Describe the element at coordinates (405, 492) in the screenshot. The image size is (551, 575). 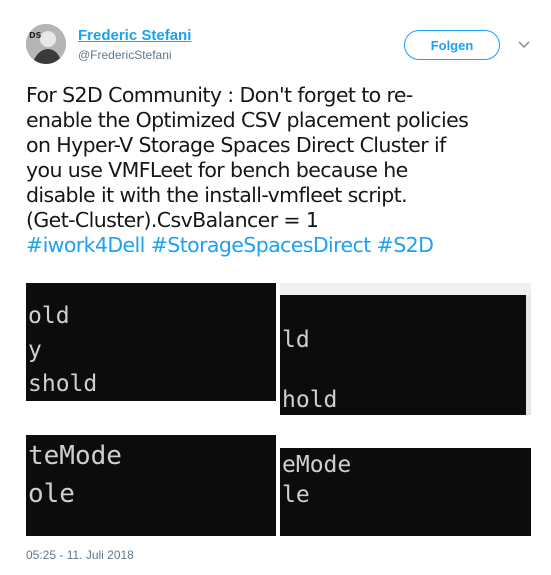
I see `media-image: eMode le` at that location.